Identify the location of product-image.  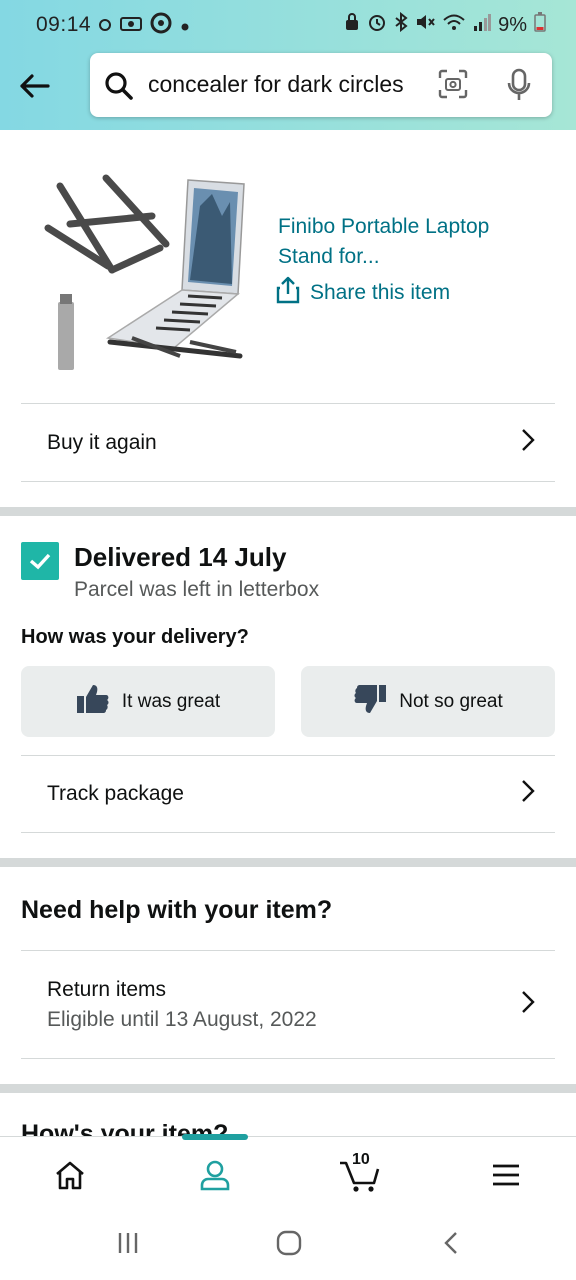
(146, 271).